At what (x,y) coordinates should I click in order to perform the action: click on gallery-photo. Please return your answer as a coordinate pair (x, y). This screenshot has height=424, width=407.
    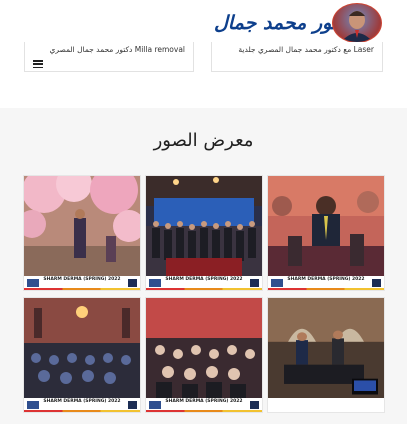
    Looking at the image, I should click on (326, 355).